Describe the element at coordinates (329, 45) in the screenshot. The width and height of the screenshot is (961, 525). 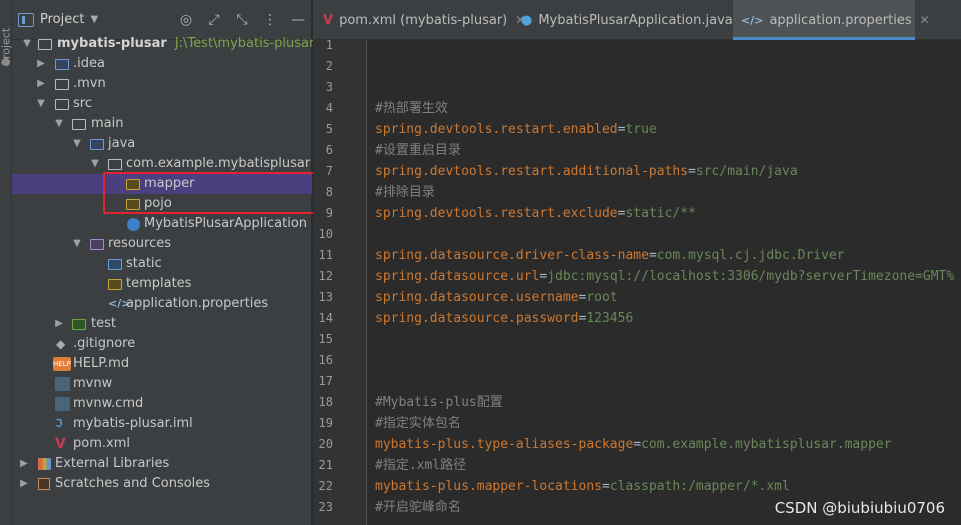
I see `line-number: 1` at that location.